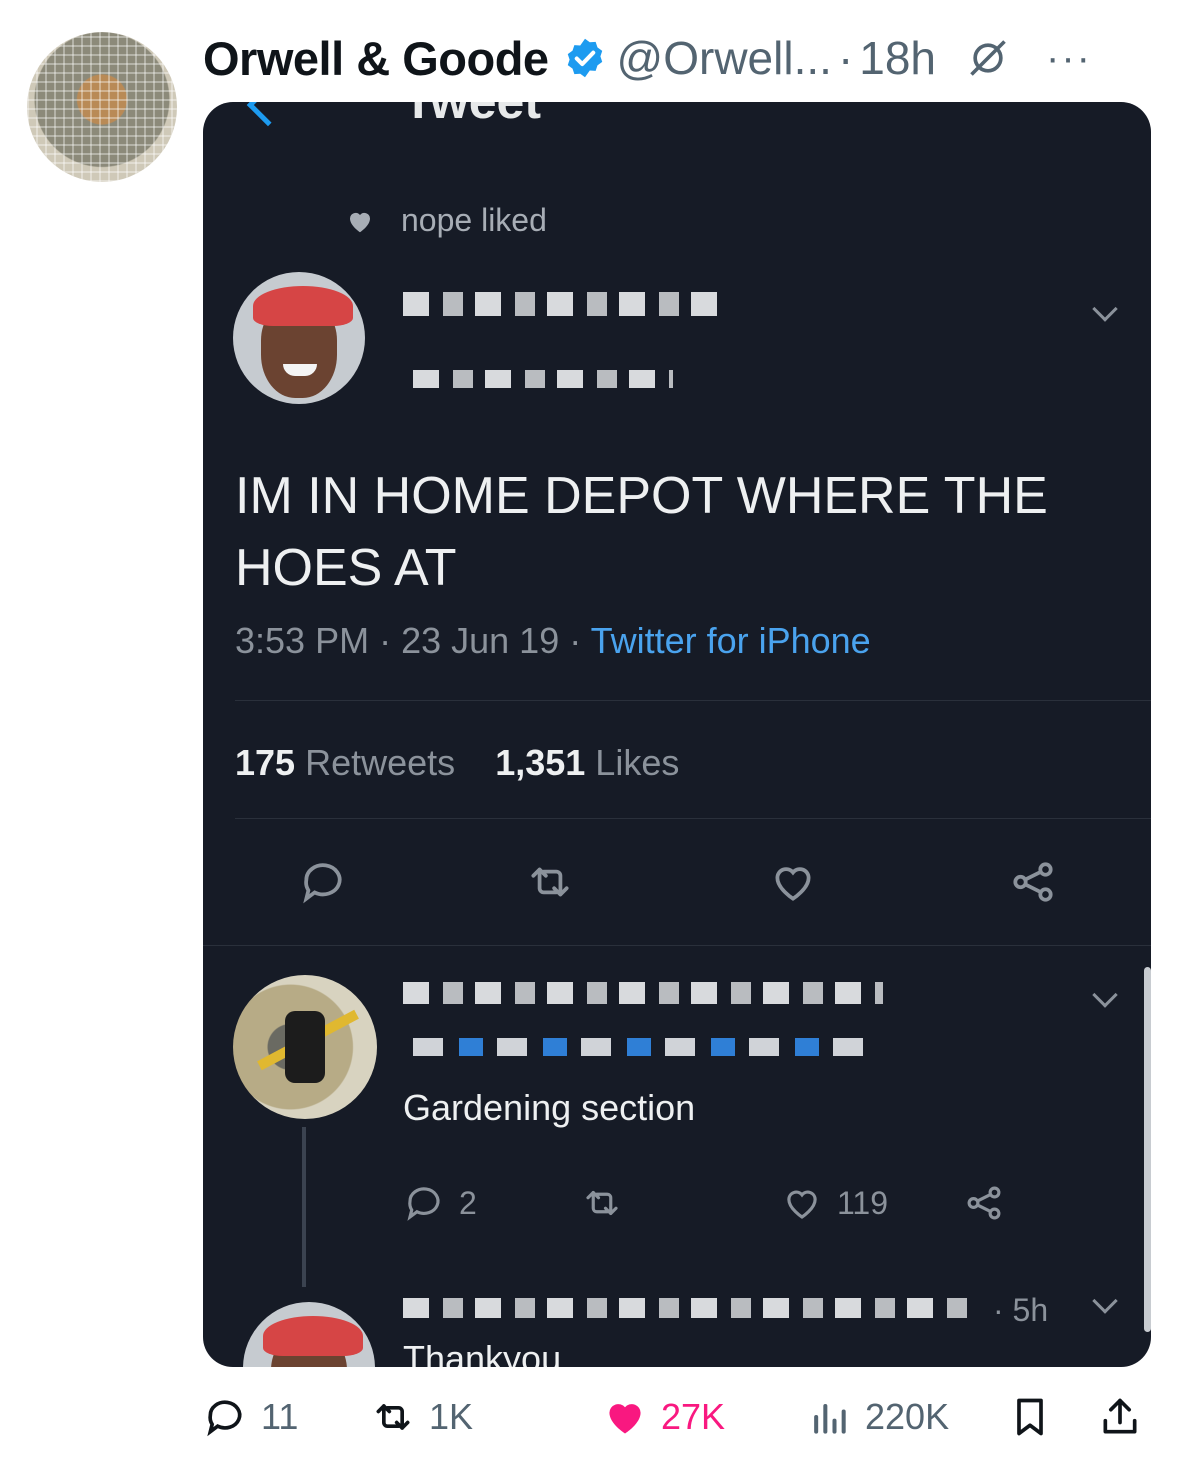 This screenshot has height=1473, width=1179. Describe the element at coordinates (1030, 1417) in the screenshot. I see `bookmark-icon` at that location.